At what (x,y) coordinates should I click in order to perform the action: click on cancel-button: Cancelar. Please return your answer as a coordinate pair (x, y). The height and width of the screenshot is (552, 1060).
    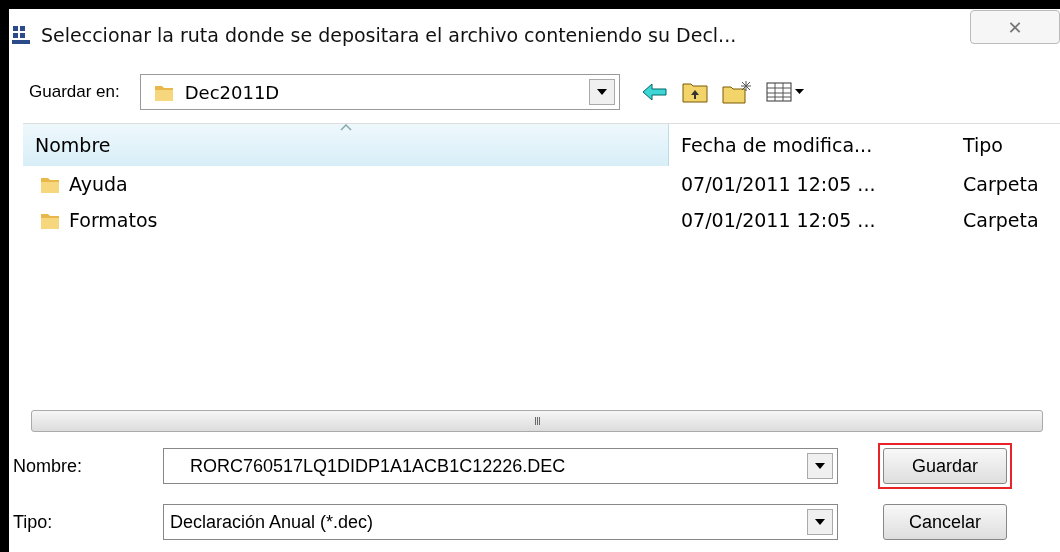
    Looking at the image, I should click on (945, 522).